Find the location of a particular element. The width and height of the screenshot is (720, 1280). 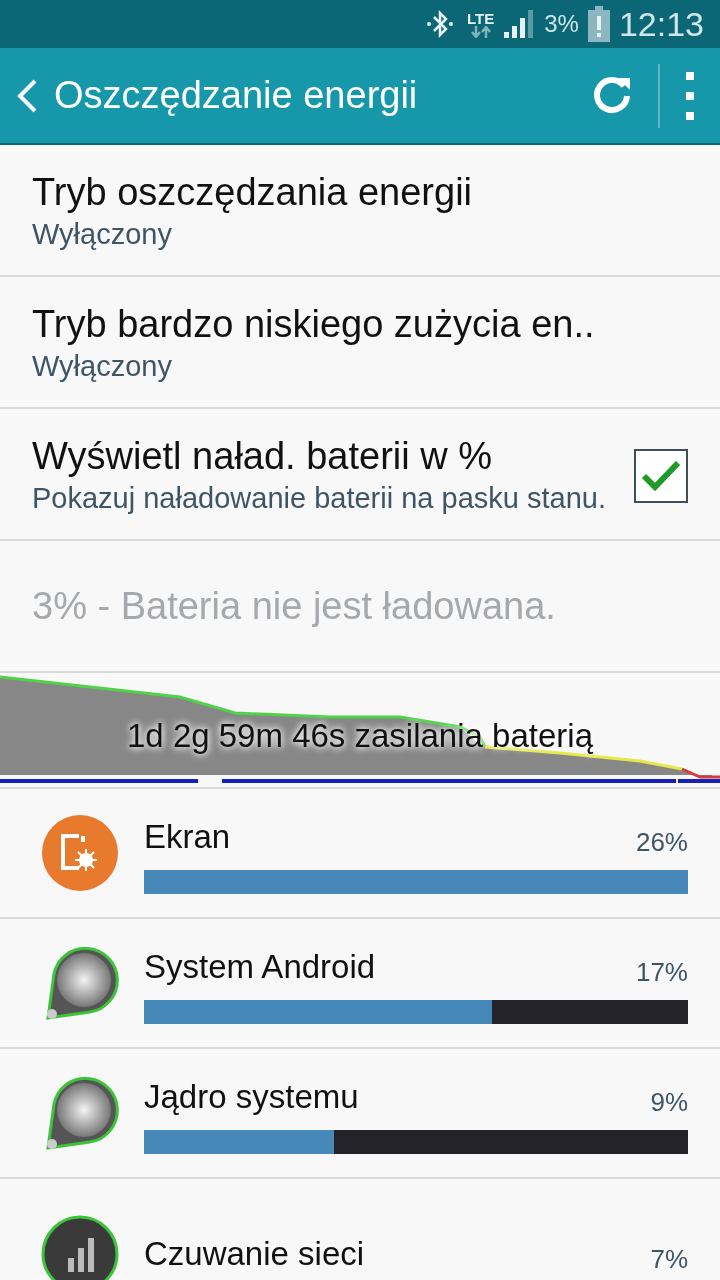

back-button is located at coordinates (27, 95).